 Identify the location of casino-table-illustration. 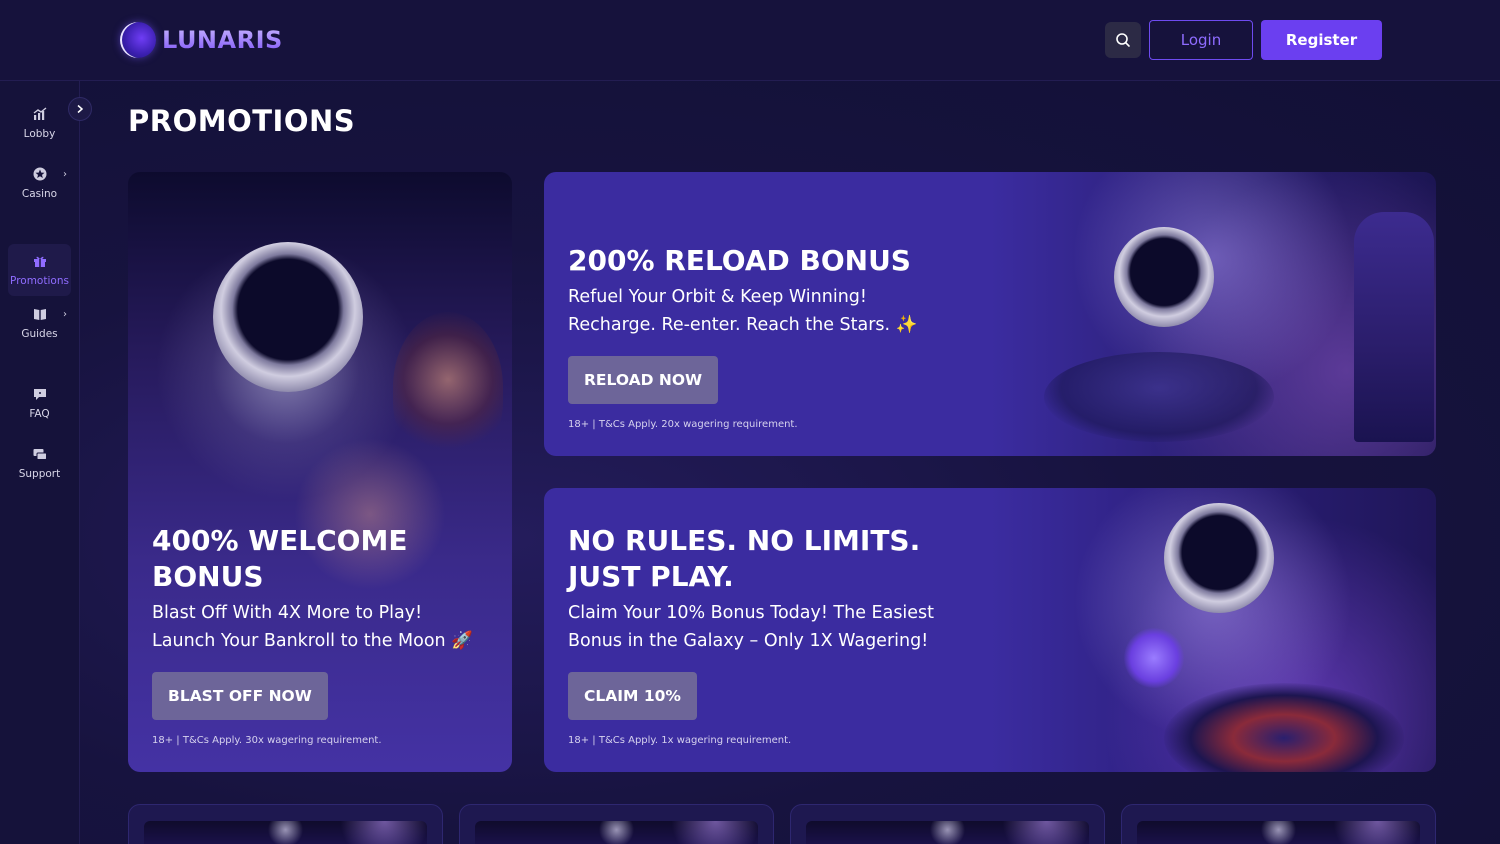
(1159, 397).